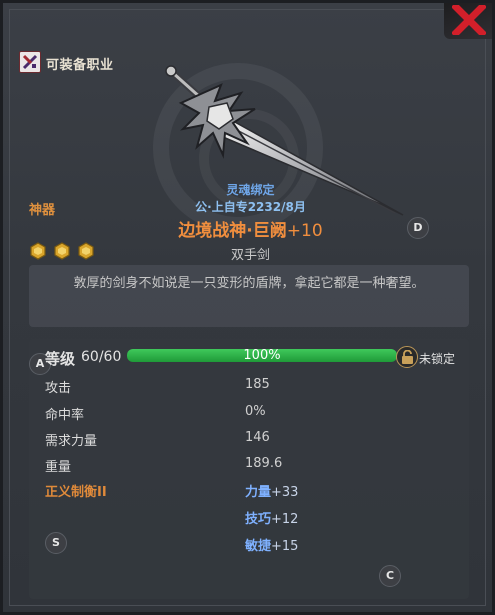 This screenshot has height=615, width=495. What do you see at coordinates (60, 359) in the screenshot?
I see `level-label: 等级` at bounding box center [60, 359].